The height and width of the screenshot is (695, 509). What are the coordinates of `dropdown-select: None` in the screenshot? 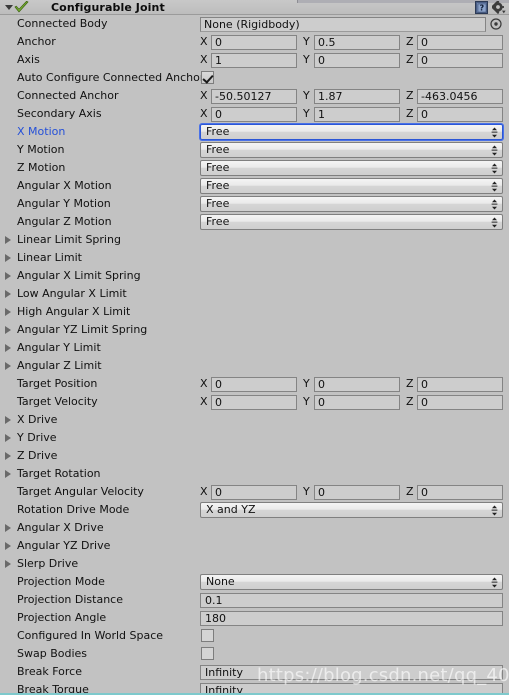 It's located at (351, 582).